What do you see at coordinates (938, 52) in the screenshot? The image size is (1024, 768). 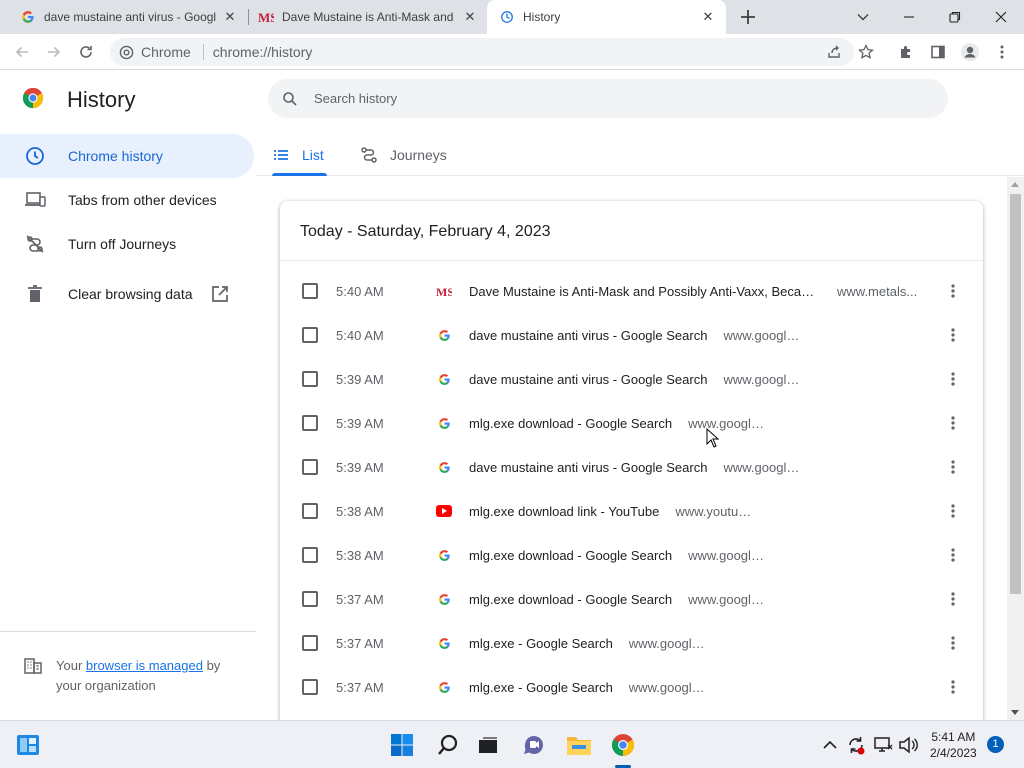 I see `side-panel-icon` at bounding box center [938, 52].